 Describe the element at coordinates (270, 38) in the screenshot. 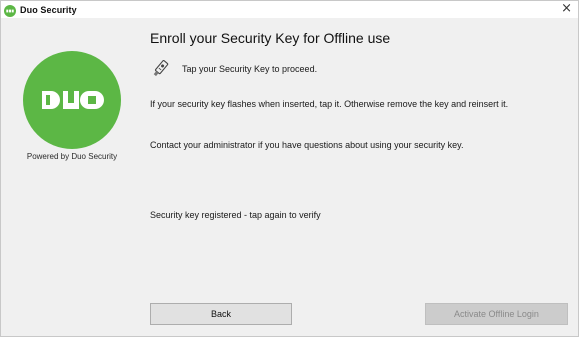

I see `page-title: Enroll your Security Key for Offline use` at that location.